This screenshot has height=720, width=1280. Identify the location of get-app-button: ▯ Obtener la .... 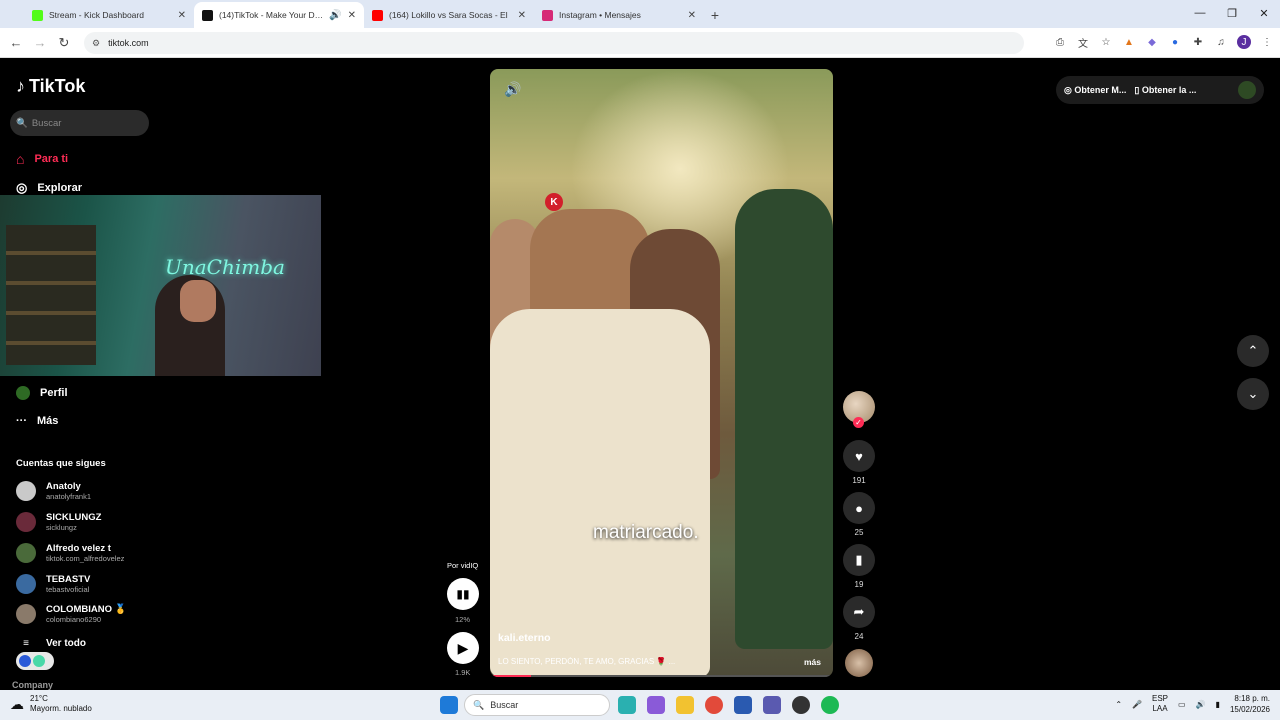
(1165, 90).